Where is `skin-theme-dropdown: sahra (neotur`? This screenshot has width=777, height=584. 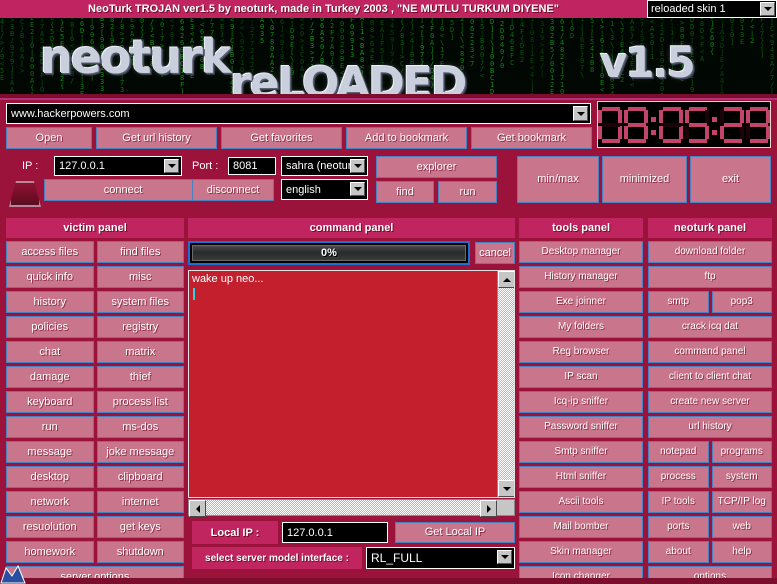
skin-theme-dropdown: sahra (neotur is located at coordinates (324, 166).